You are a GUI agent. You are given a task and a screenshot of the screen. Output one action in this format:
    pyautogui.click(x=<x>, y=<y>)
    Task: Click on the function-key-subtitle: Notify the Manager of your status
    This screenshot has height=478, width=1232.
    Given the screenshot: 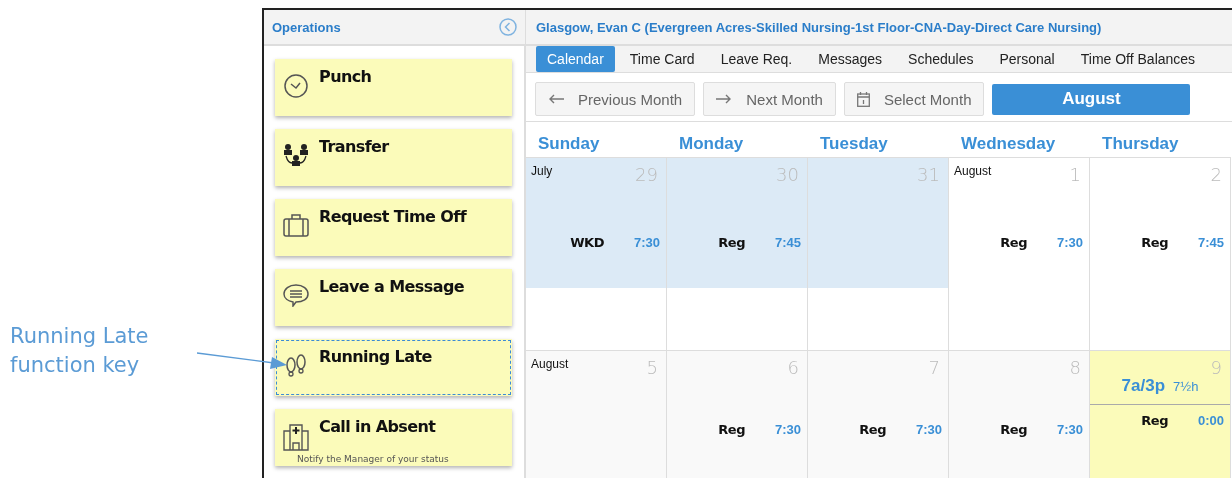 What is the action you would take?
    pyautogui.click(x=373, y=459)
    